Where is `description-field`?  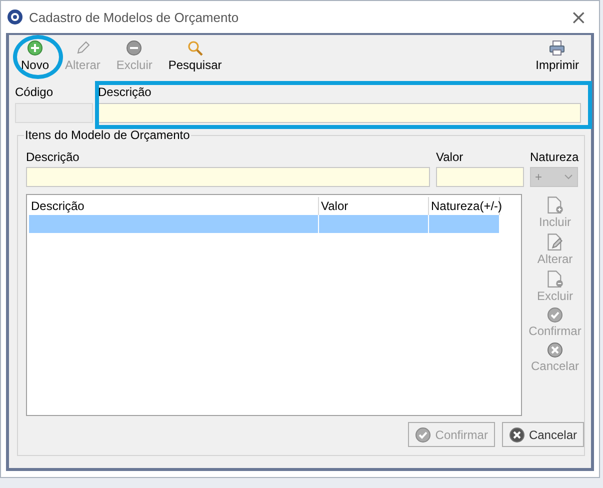
description-field is located at coordinates (339, 113).